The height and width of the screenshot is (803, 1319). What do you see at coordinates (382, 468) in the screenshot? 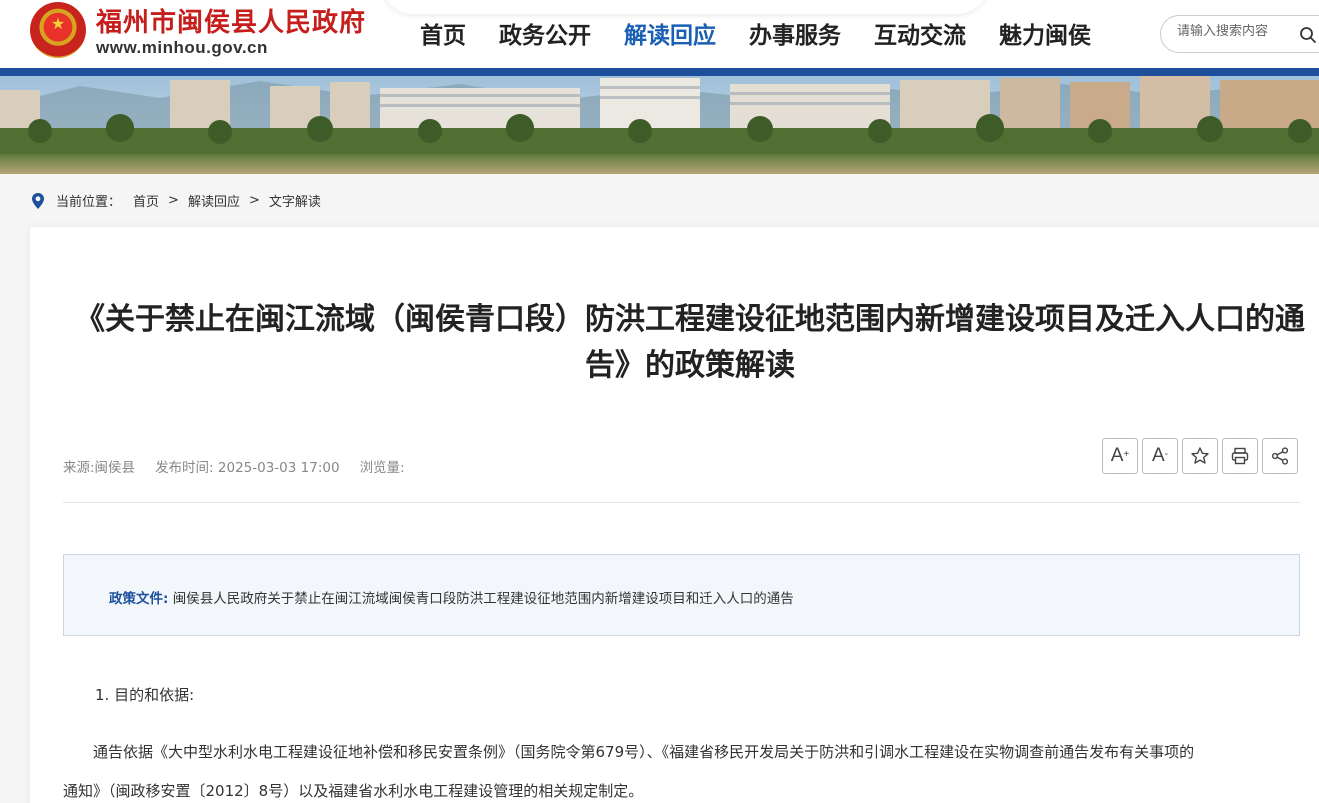
I see `article-views: 浏览量:` at bounding box center [382, 468].